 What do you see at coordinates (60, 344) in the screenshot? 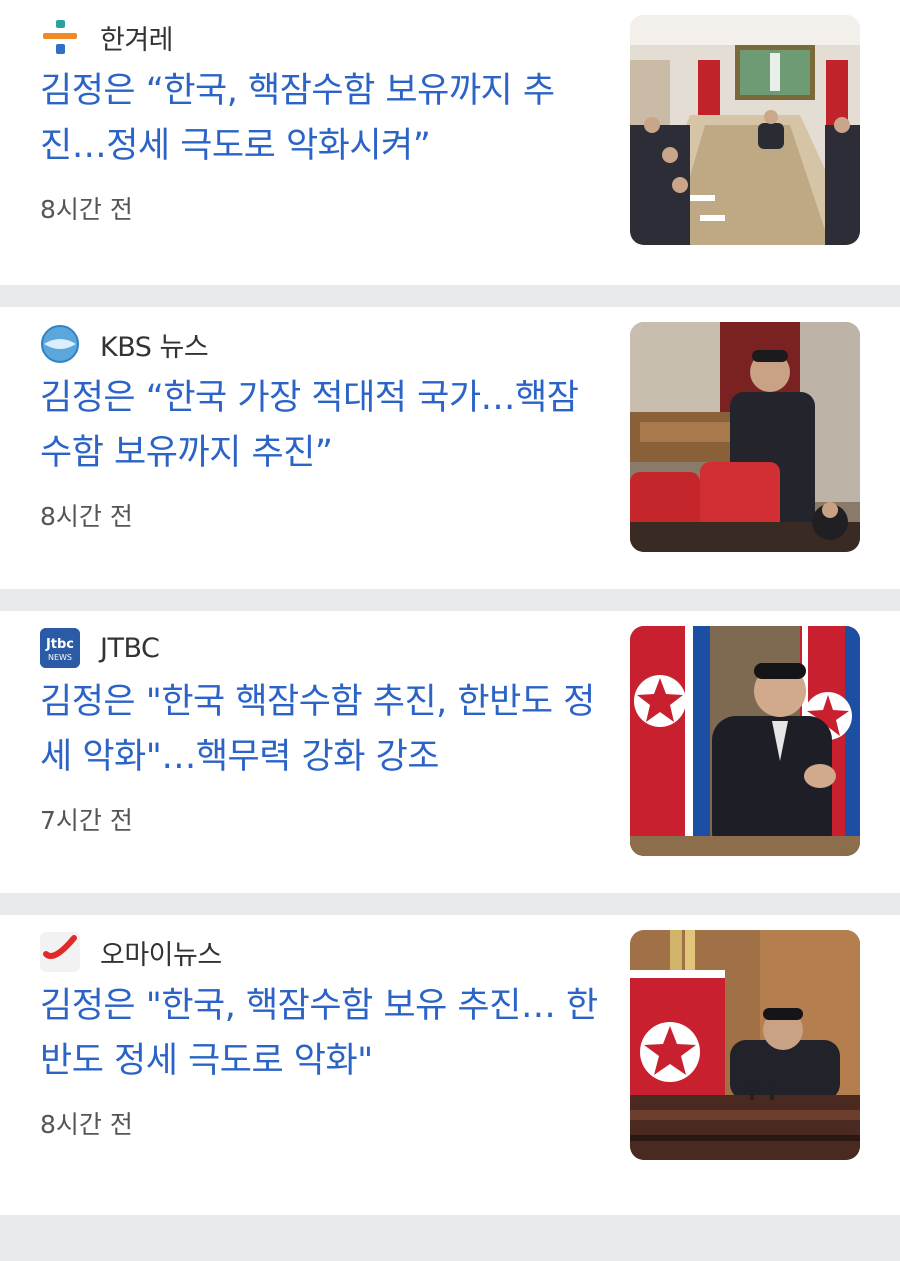
I see `kbs-logo-icon` at bounding box center [60, 344].